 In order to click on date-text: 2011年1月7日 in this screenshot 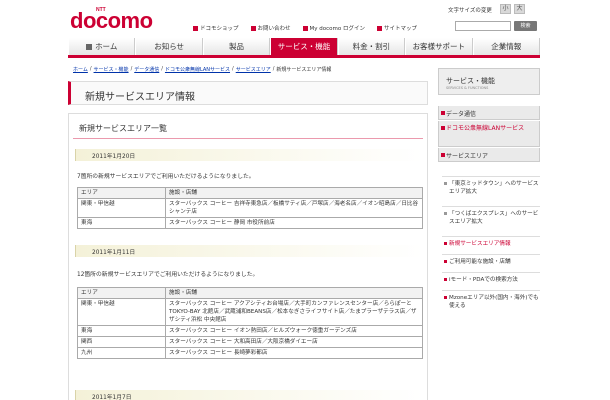, I will do `click(112, 397)`.